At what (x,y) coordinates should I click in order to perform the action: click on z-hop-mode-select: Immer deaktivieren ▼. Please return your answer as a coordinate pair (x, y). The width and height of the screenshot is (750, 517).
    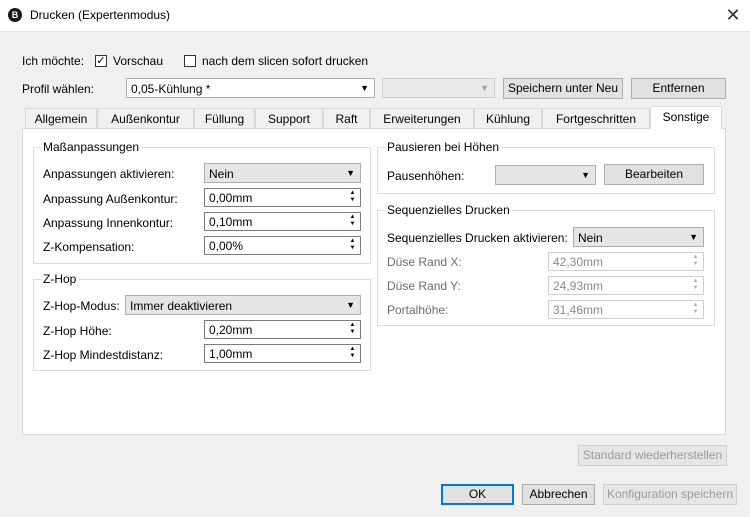
    Looking at the image, I should click on (243, 305).